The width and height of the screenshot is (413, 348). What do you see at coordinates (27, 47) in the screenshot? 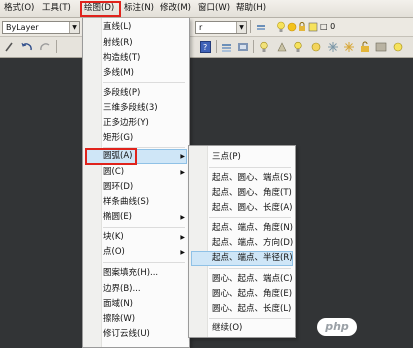
I see `undo-icon` at bounding box center [27, 47].